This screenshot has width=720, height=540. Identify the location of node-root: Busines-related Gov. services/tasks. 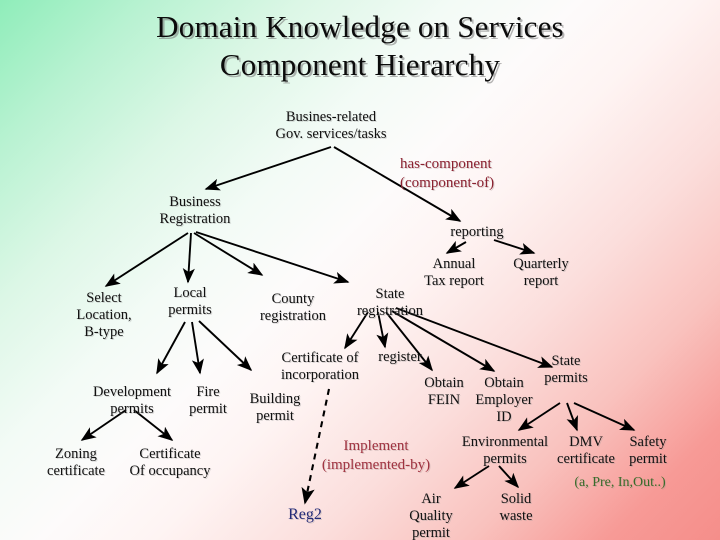
(331, 126).